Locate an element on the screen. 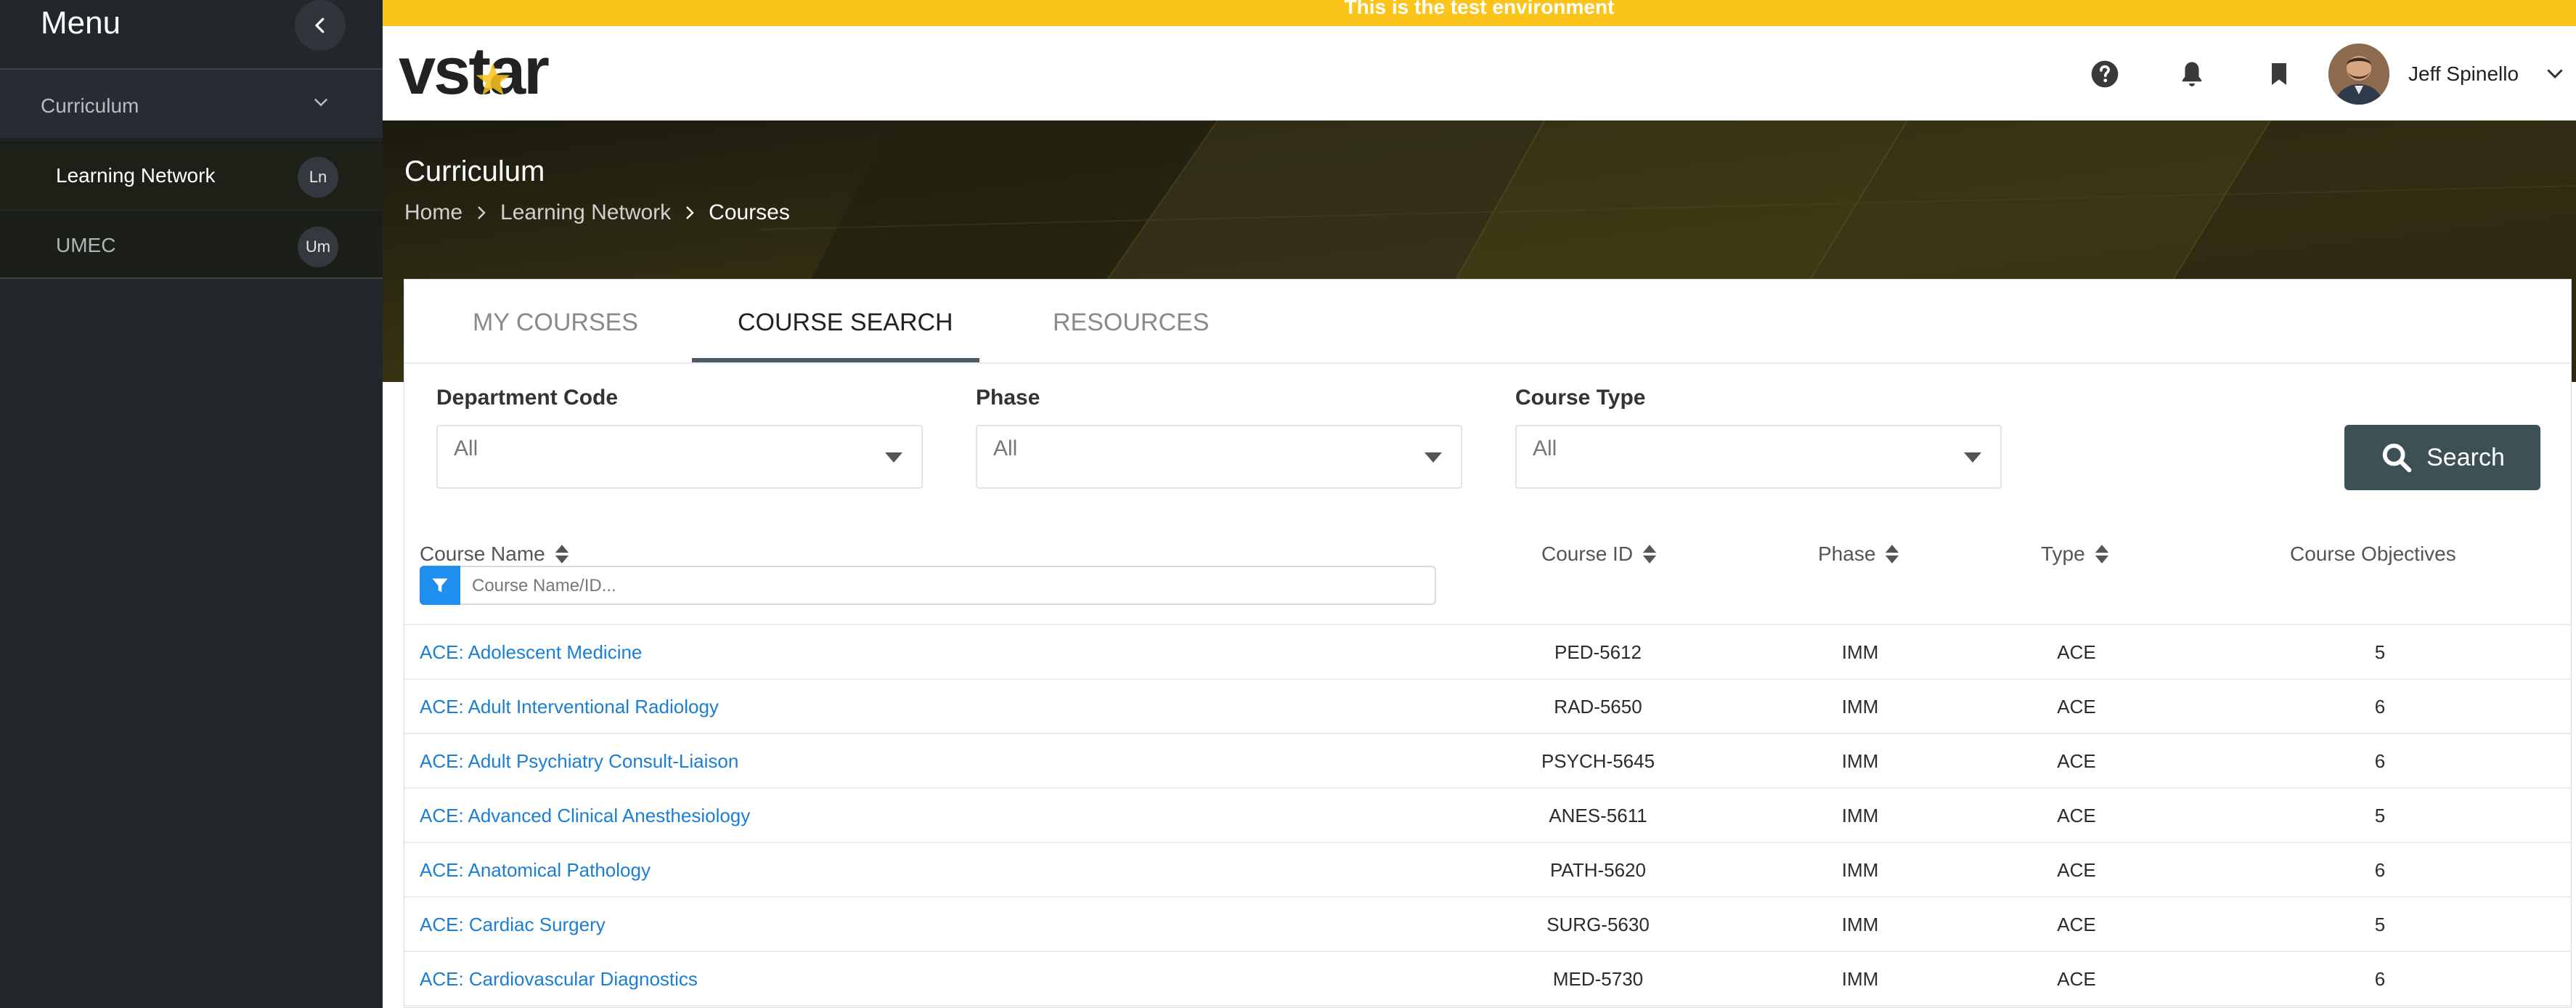  breadcrumb-home: Home is located at coordinates (433, 212).